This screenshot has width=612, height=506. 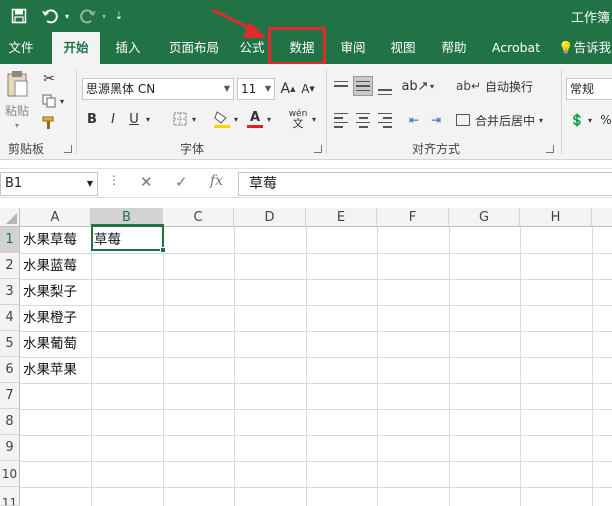 What do you see at coordinates (341, 217) in the screenshot?
I see `column-header-e: E` at bounding box center [341, 217].